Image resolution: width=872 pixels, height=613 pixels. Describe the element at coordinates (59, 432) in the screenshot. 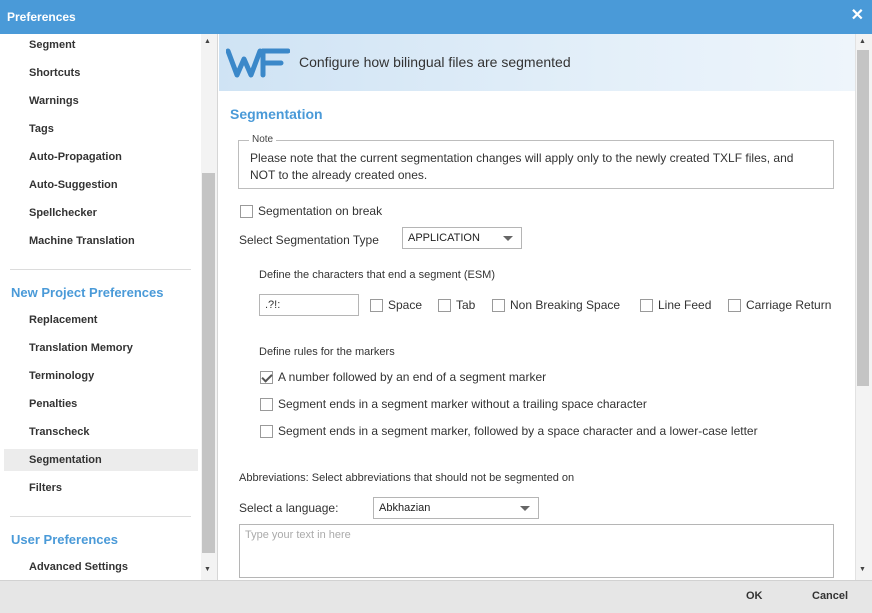

I see `sidebar-item-transcheck: Transcheck` at that location.